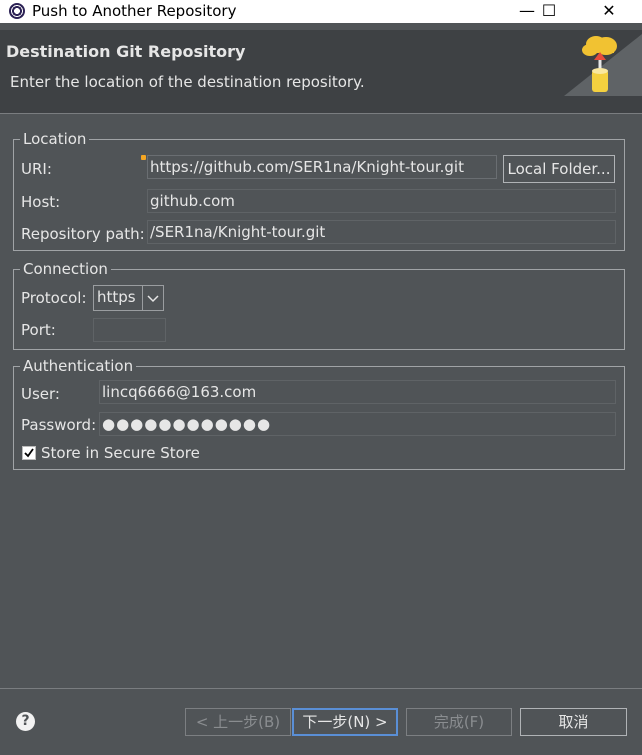 This screenshot has width=642, height=755. What do you see at coordinates (134, 11) in the screenshot?
I see `window-title: Push to Another Repository` at bounding box center [134, 11].